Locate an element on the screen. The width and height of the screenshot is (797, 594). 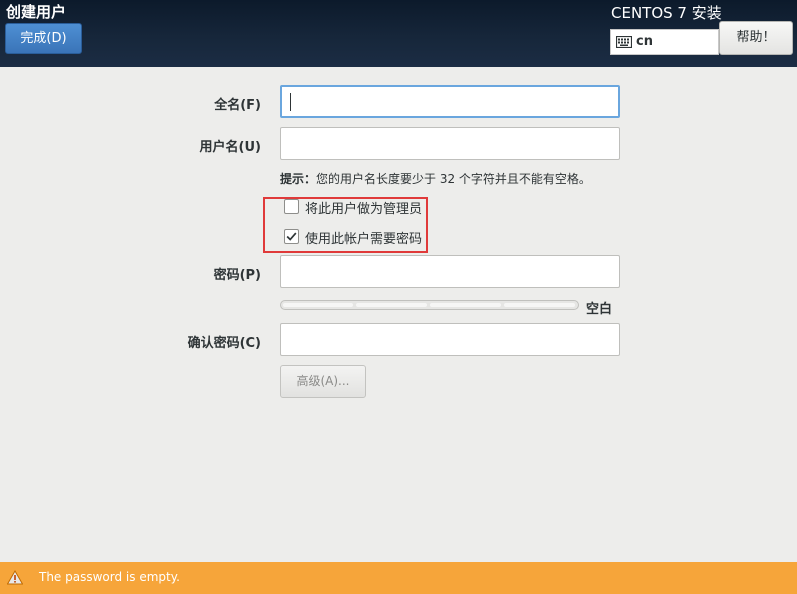
require-password-checkbox is located at coordinates (291, 236).